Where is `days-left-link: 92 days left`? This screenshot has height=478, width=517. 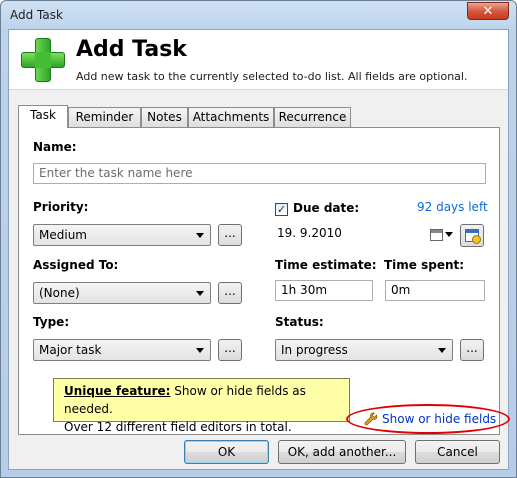 days-left-link: 92 days left is located at coordinates (452, 207).